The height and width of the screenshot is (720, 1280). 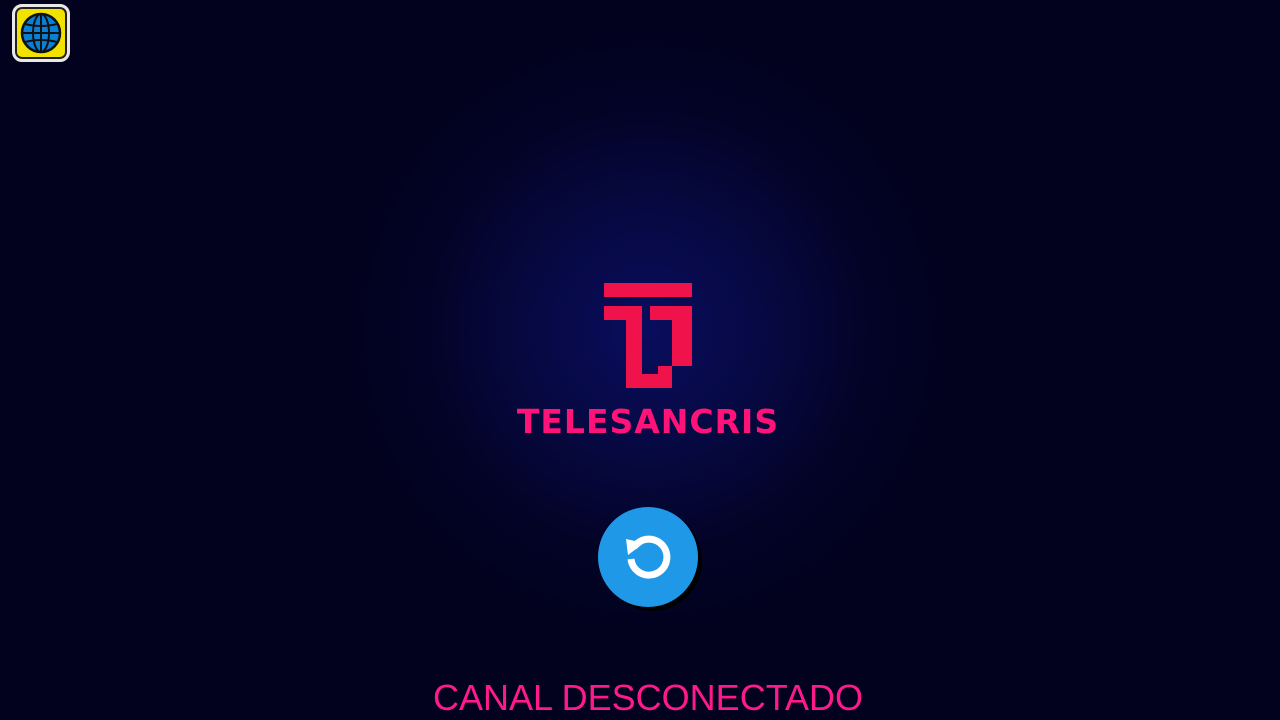 What do you see at coordinates (648, 421) in the screenshot?
I see `channel-name: TELESANCRIS` at bounding box center [648, 421].